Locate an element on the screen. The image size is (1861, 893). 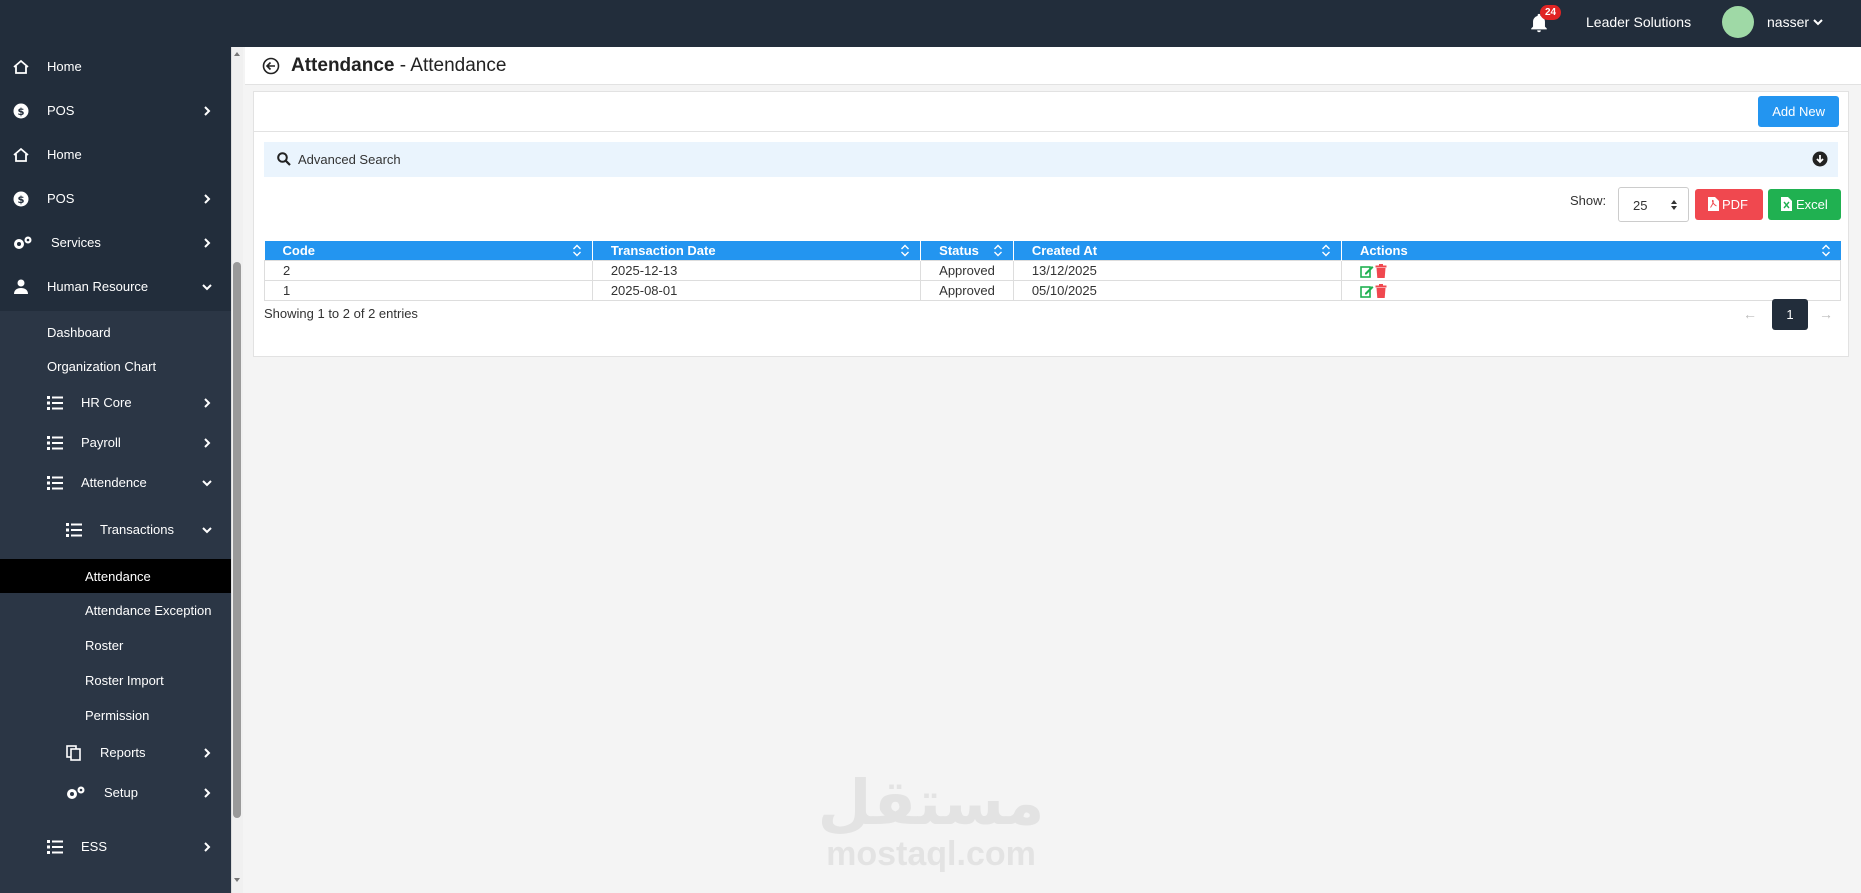
column-header-label: Transaction Date is located at coordinates (663, 250).